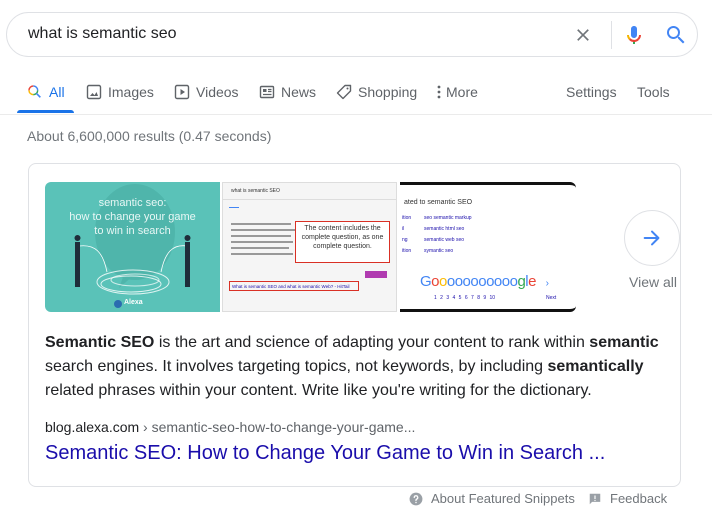 The width and height of the screenshot is (712, 517). What do you see at coordinates (611, 35) in the screenshot?
I see `search-divider` at bounding box center [611, 35].